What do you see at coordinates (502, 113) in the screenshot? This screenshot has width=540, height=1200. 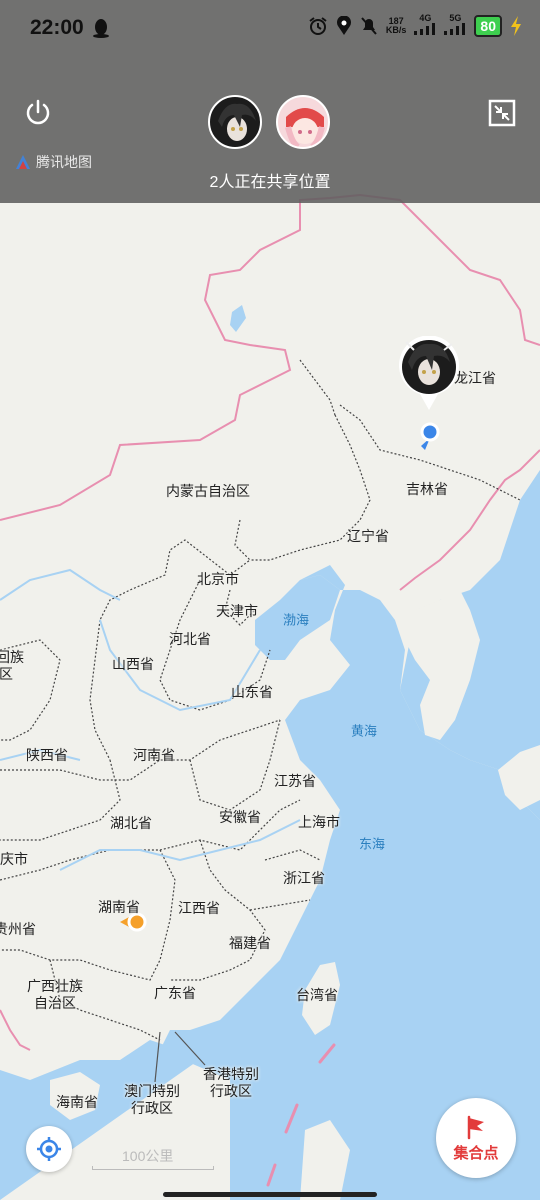 I see `minimize-button` at bounding box center [502, 113].